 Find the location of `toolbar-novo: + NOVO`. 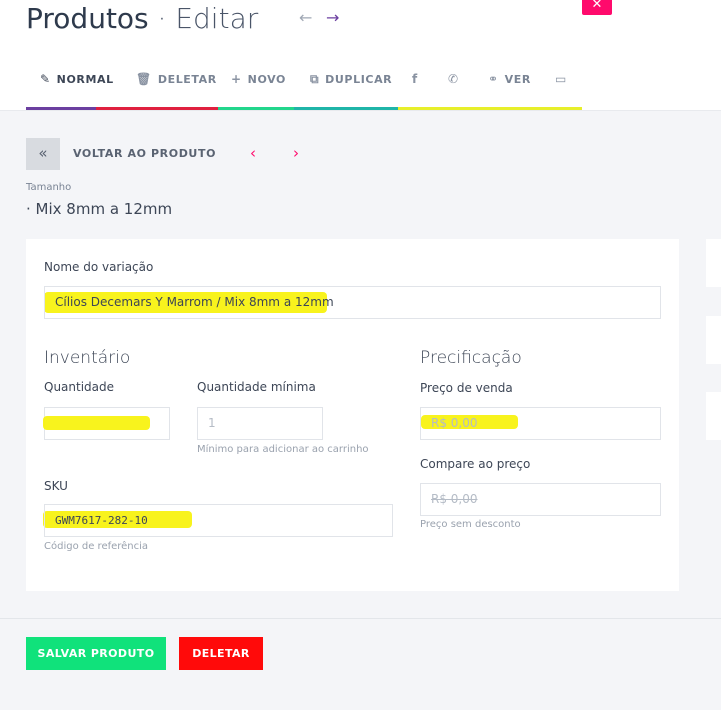

toolbar-novo: + NOVO is located at coordinates (258, 79).